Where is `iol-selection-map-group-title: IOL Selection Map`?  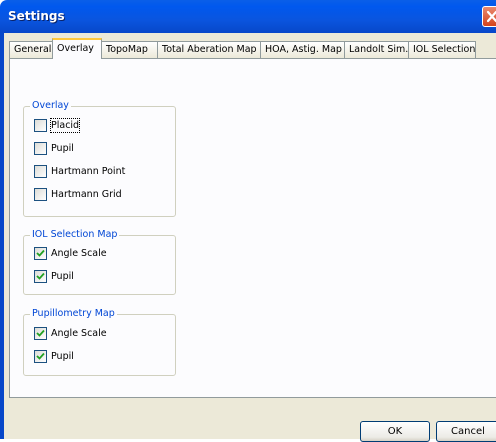 iol-selection-map-group-title: IOL Selection Map is located at coordinates (75, 235).